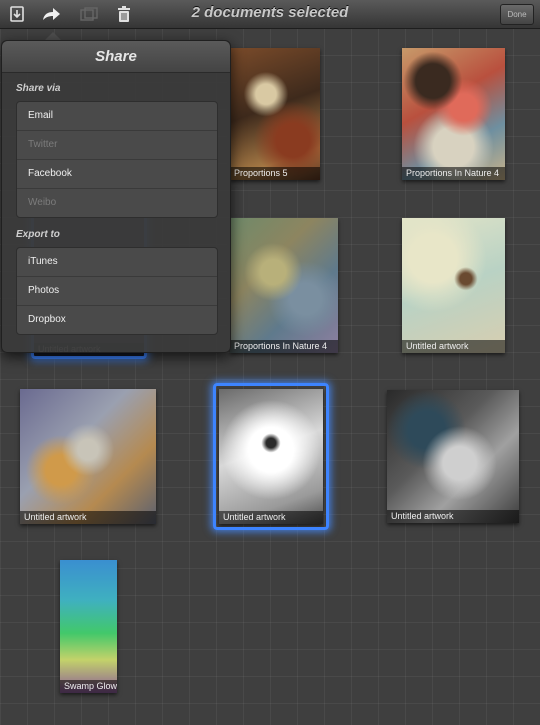 The height and width of the screenshot is (725, 540). I want to click on share-twitter-item: Twitter, so click(117, 144).